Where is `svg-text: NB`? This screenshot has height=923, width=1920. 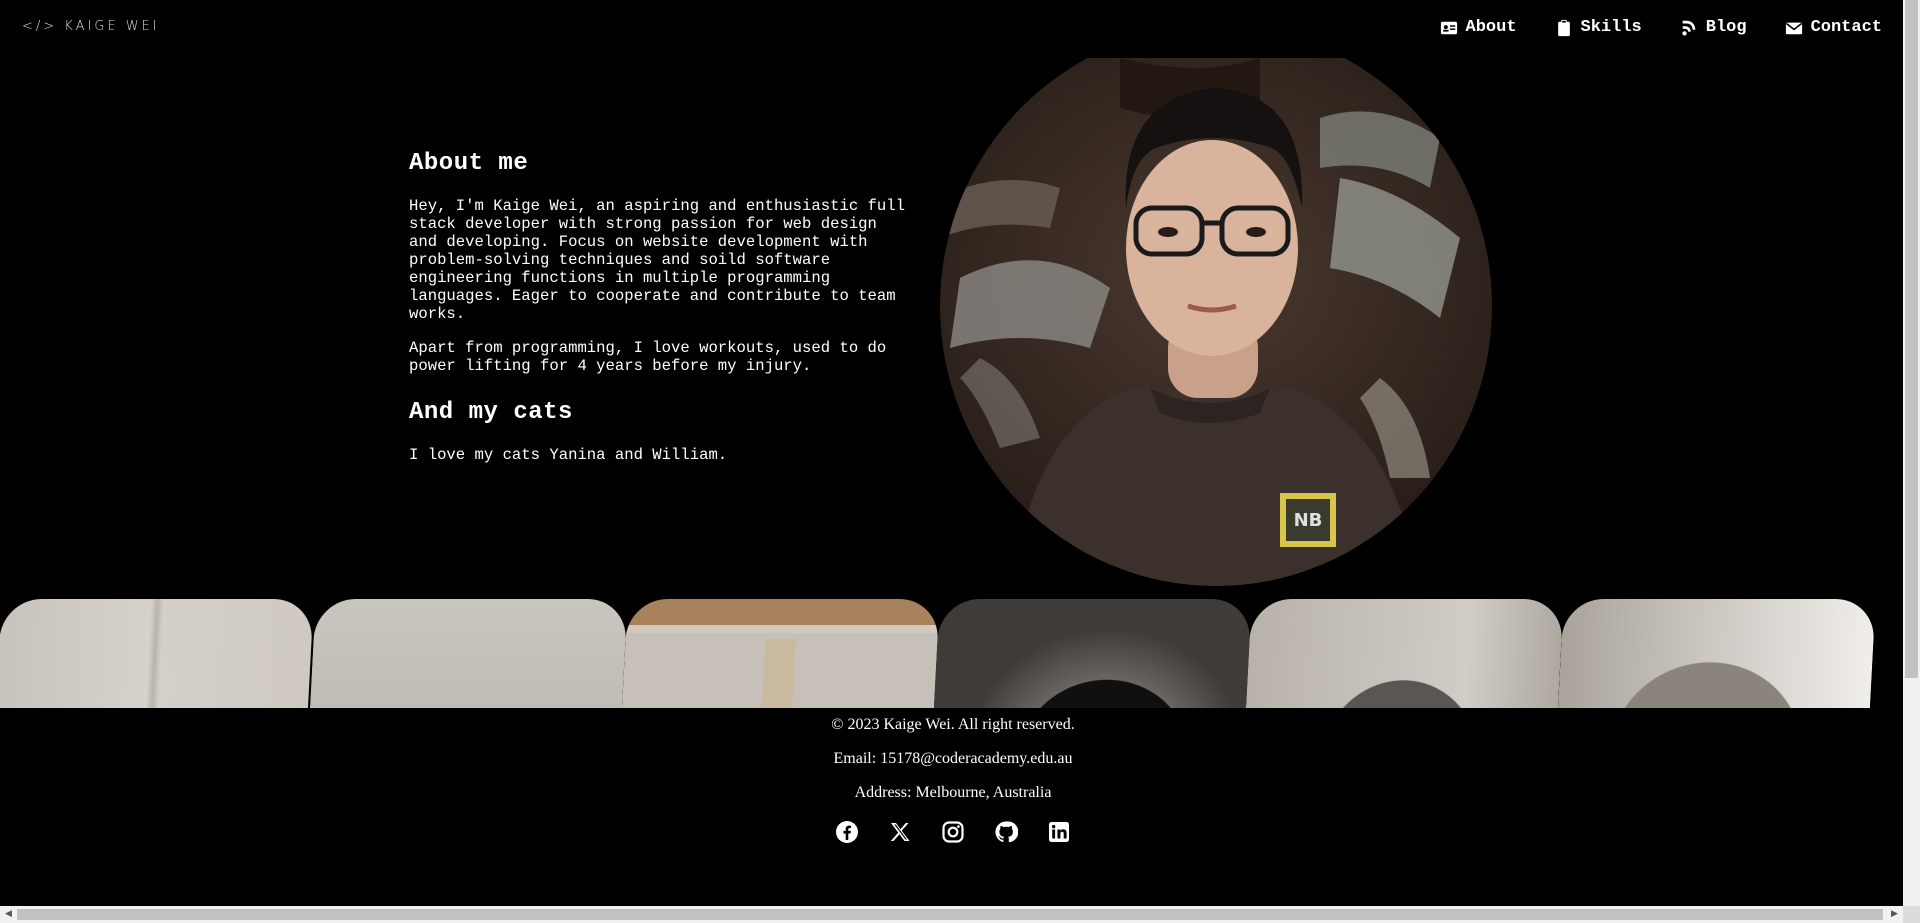
svg-text: NB is located at coordinates (1308, 520).